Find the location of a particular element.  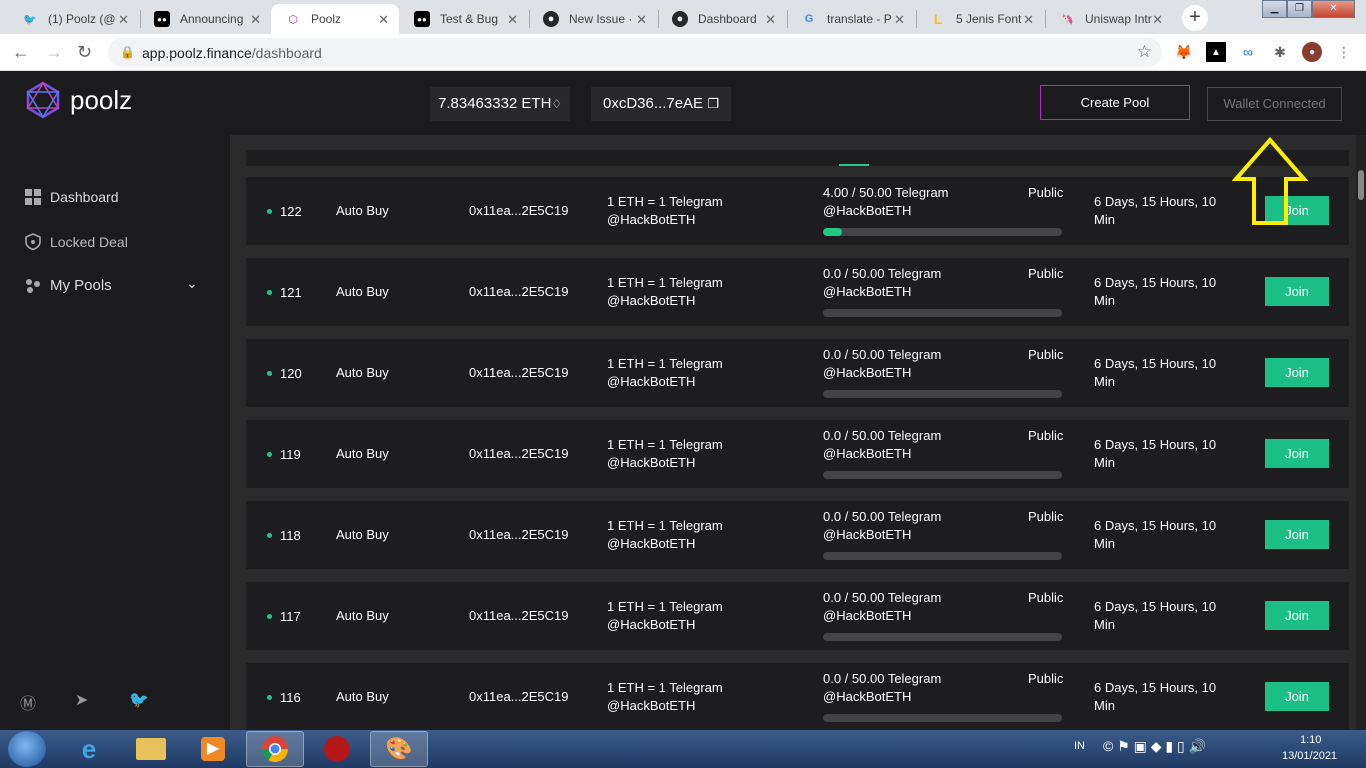

start-button is located at coordinates (27, 749).